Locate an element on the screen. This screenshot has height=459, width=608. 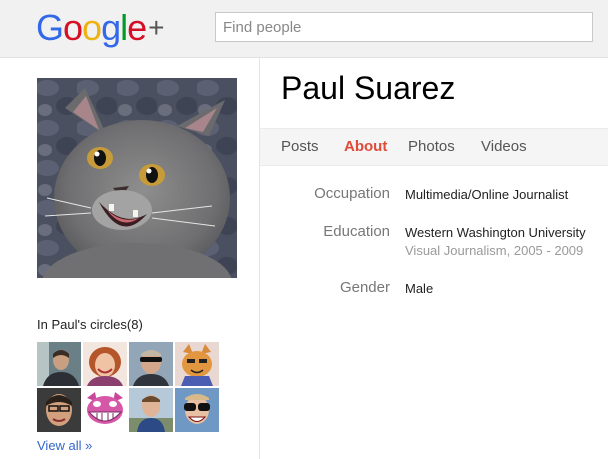
cat-drawing-icon is located at coordinates (197, 364).